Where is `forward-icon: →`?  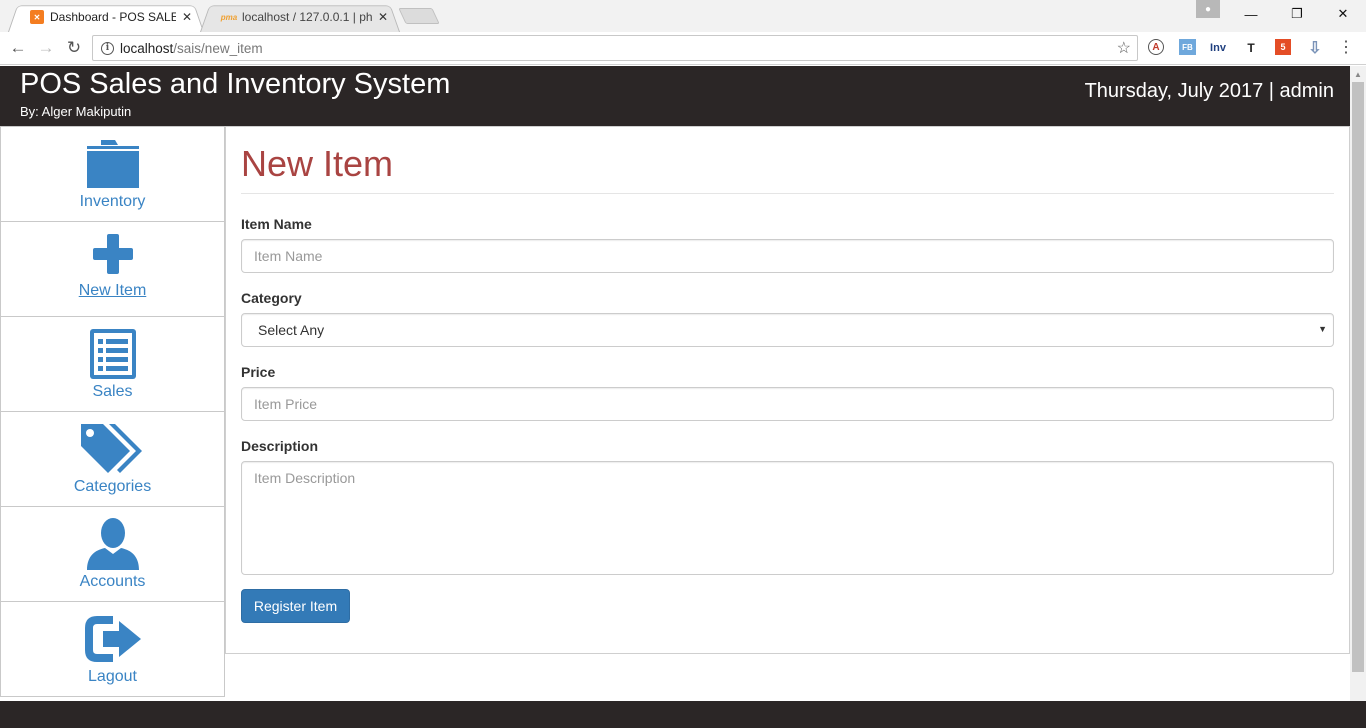 forward-icon: → is located at coordinates (46, 48).